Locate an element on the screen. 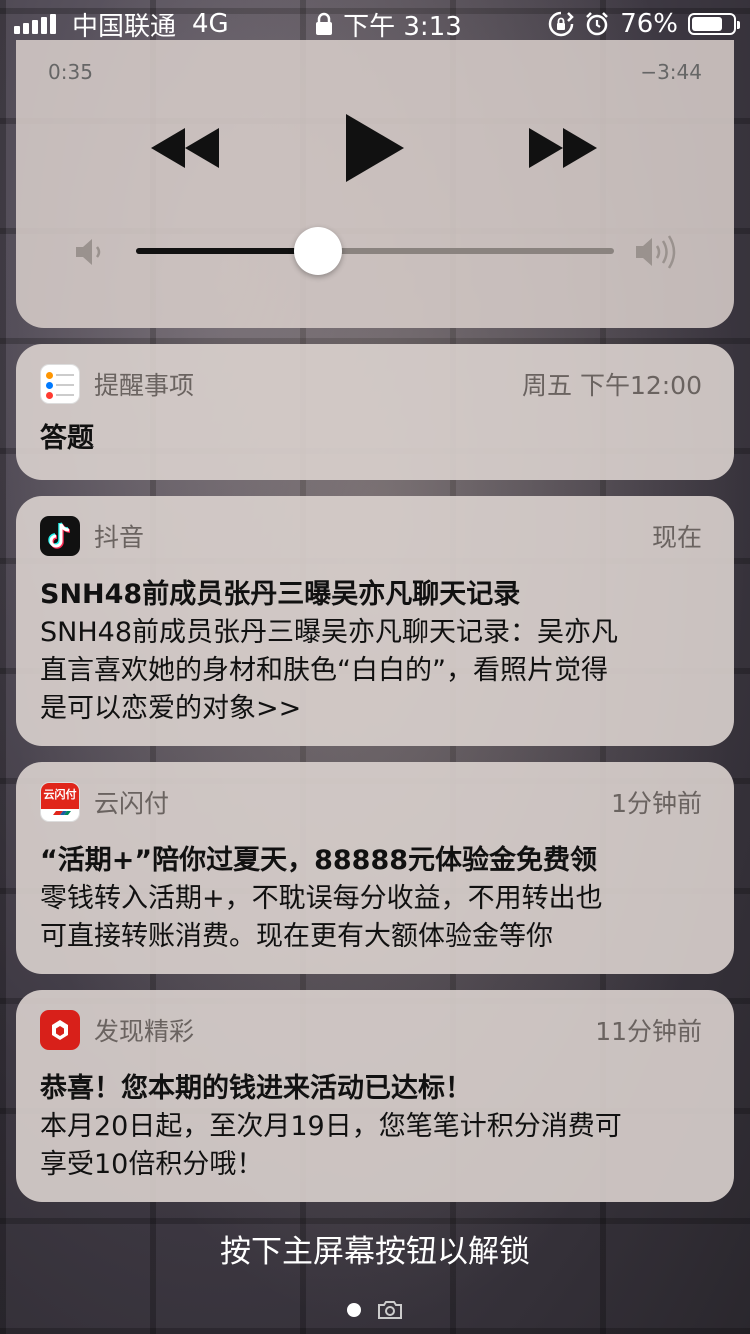 The height and width of the screenshot is (1334, 750). volume-slider-fill is located at coordinates (227, 251).